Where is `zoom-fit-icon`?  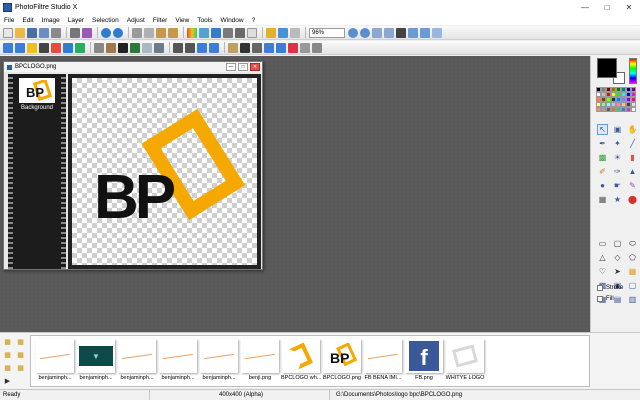
zoom-fit-icon is located at coordinates (377, 32).